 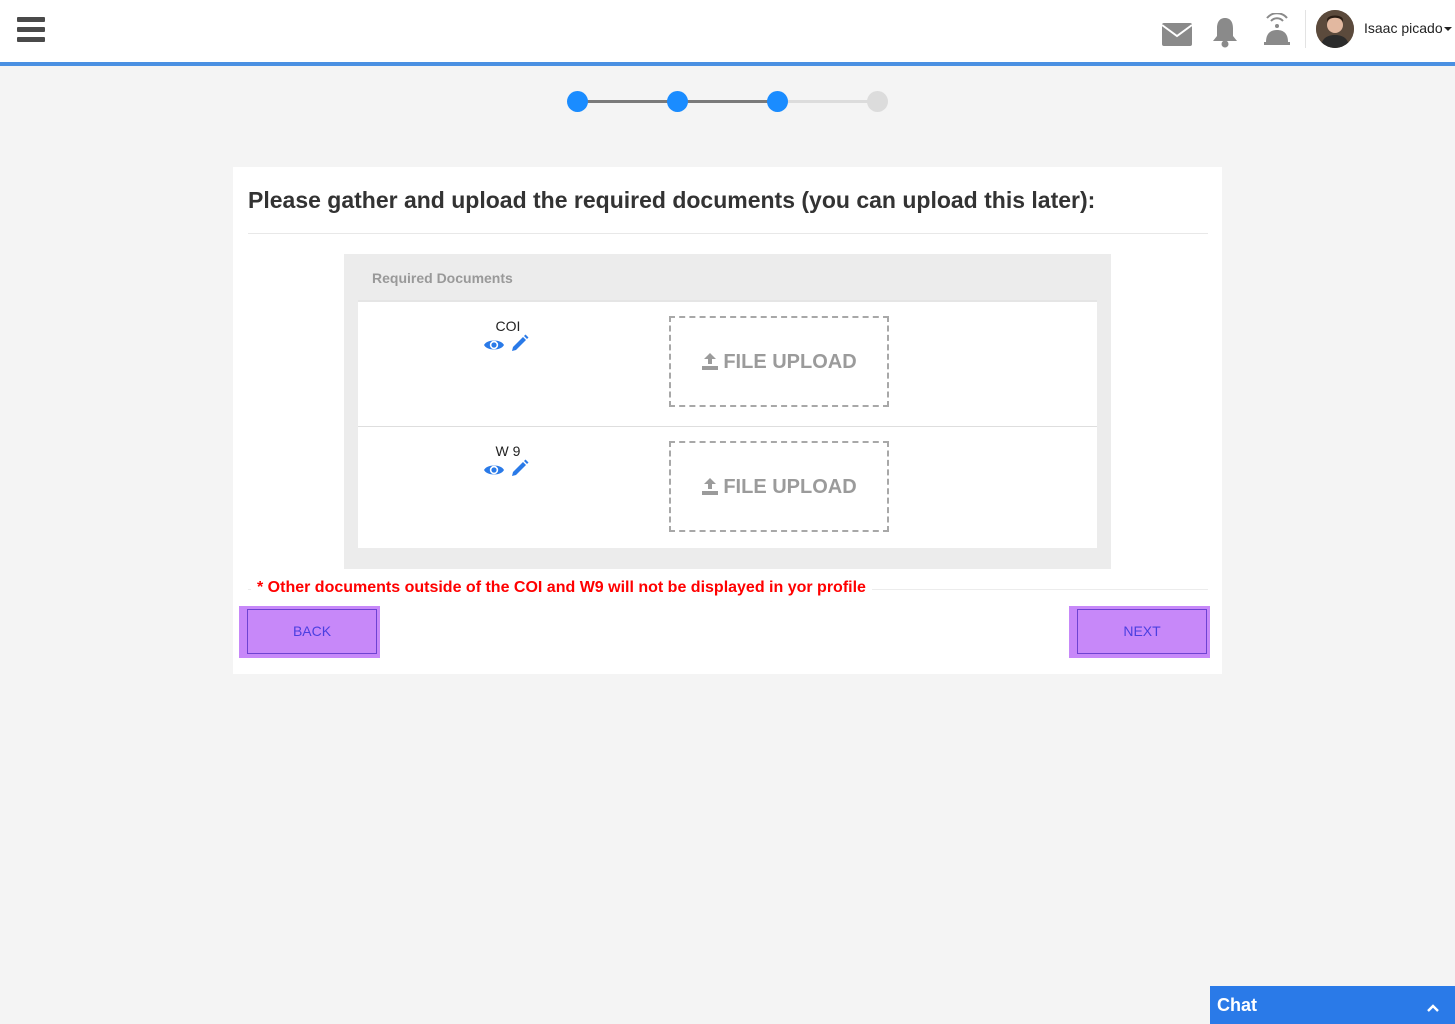 What do you see at coordinates (1433, 1009) in the screenshot?
I see `chevron-up-icon` at bounding box center [1433, 1009].